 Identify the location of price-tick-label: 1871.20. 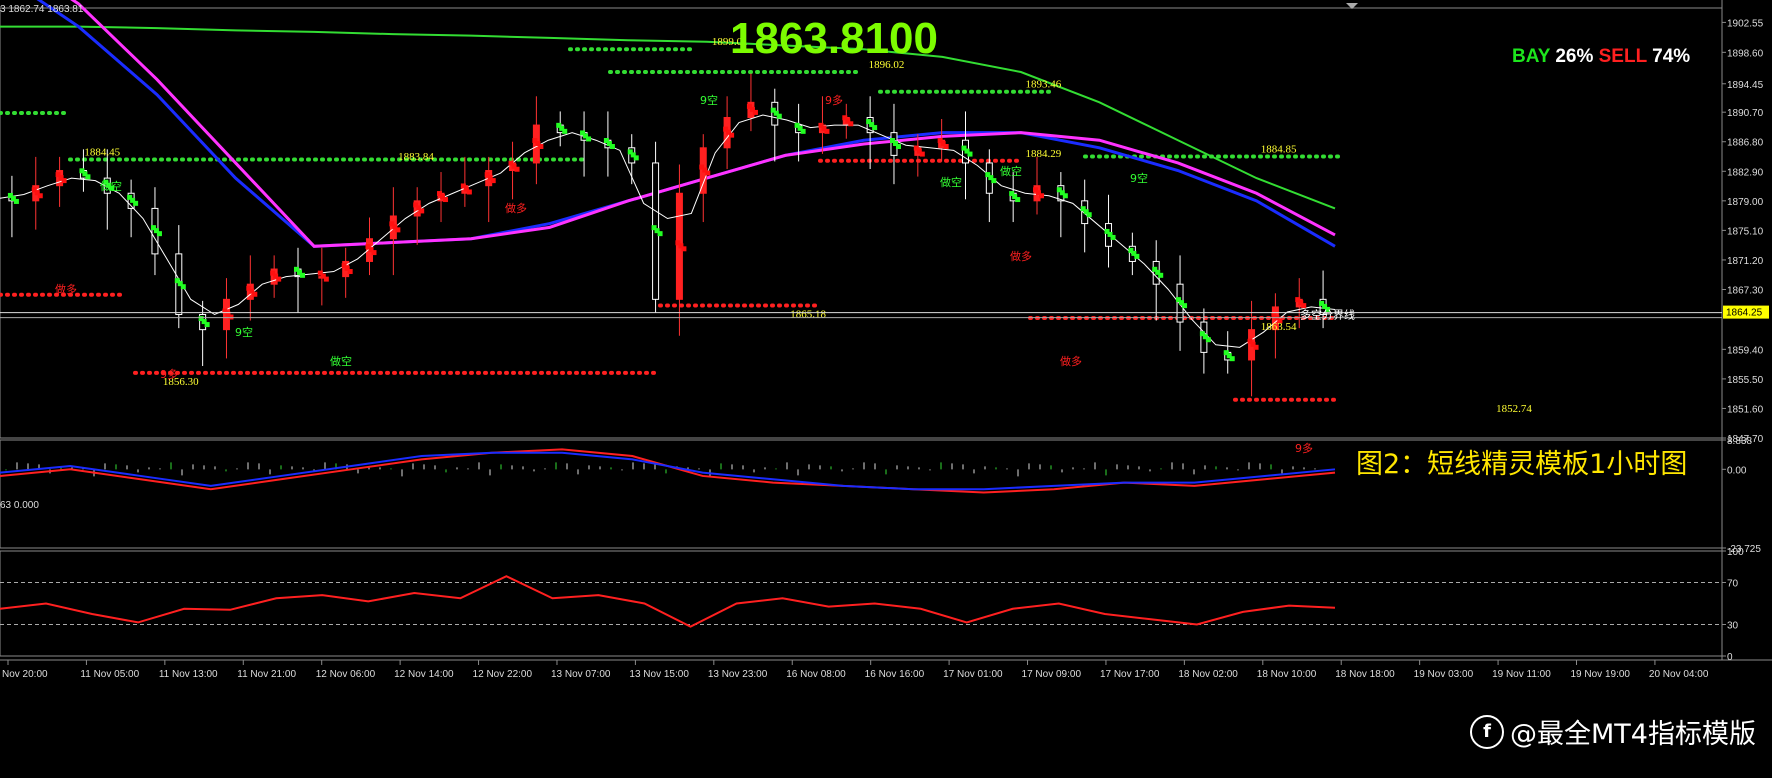
(1745, 261).